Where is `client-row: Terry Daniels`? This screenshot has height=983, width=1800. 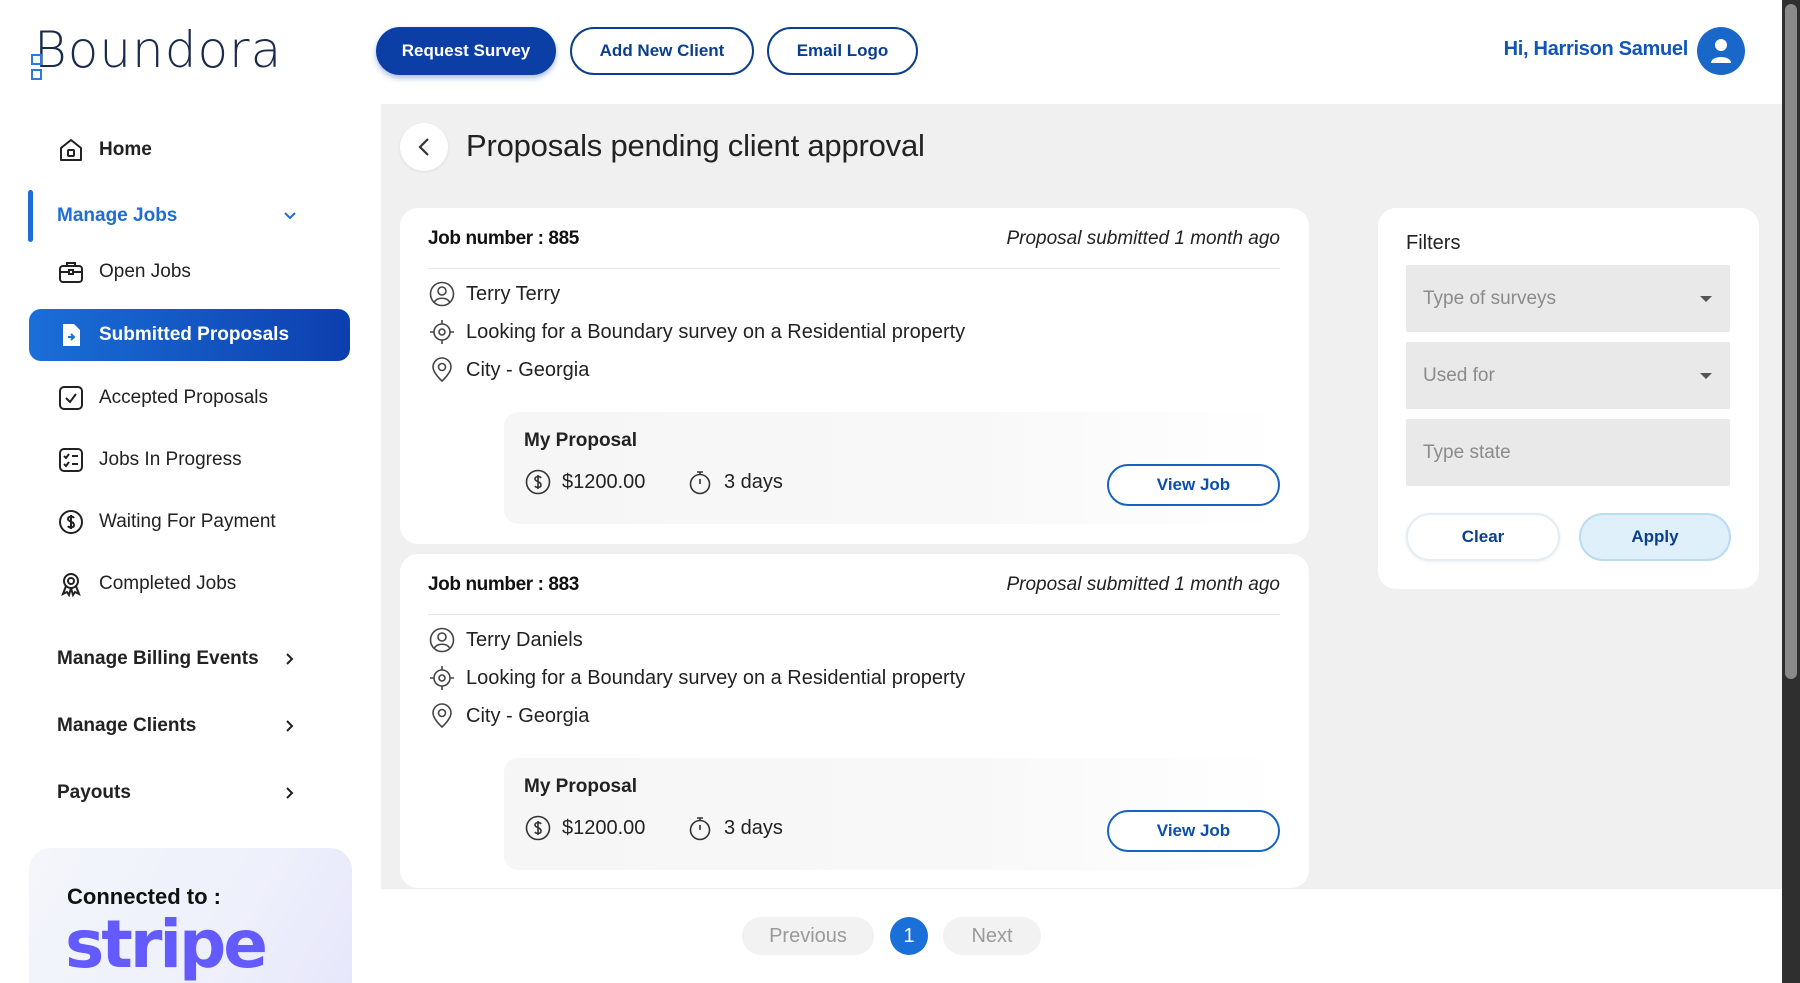
client-row: Terry Daniels is located at coordinates (505, 640).